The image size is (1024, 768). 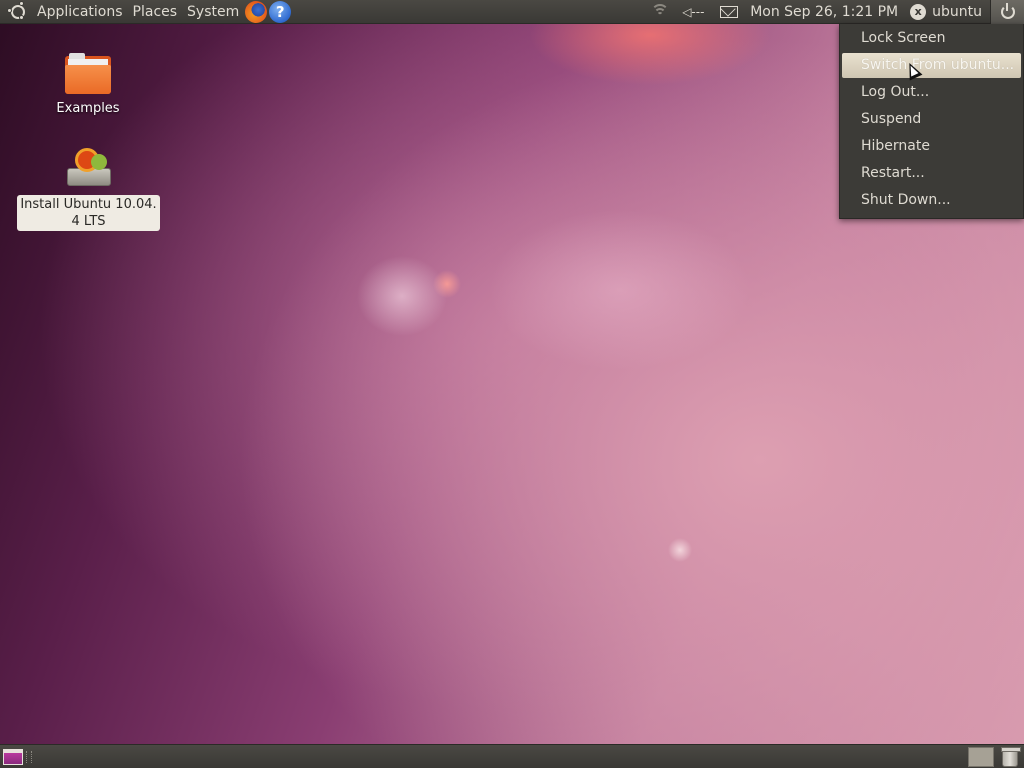 What do you see at coordinates (88, 73) in the screenshot?
I see `folder-icon` at bounding box center [88, 73].